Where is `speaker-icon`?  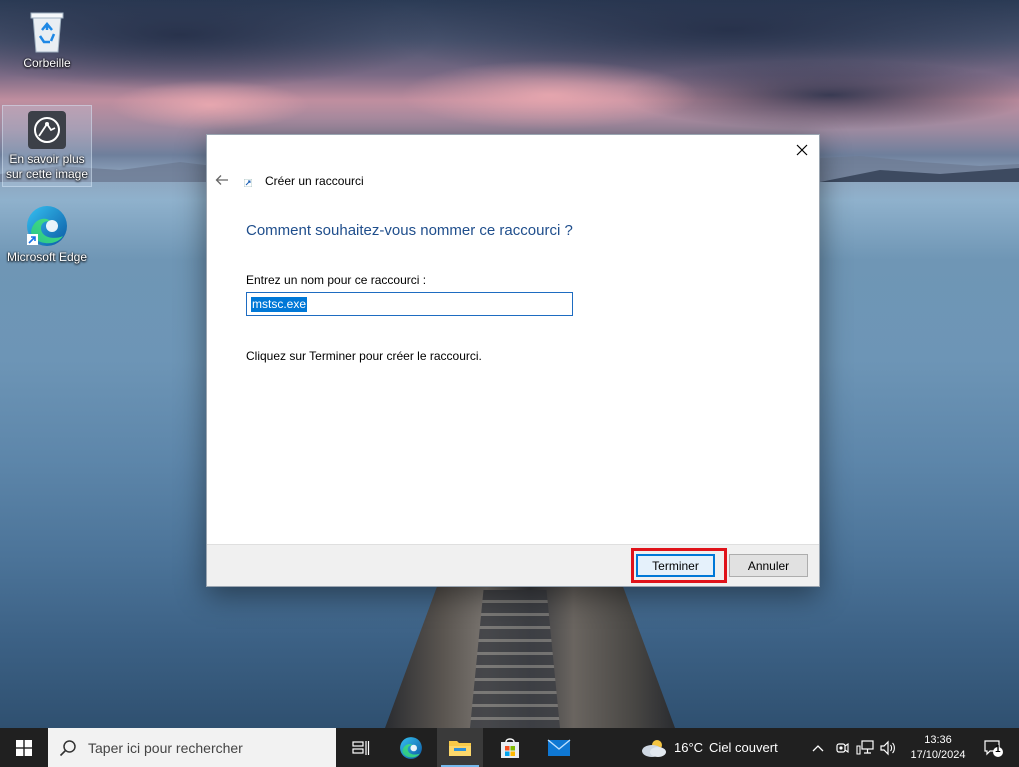
speaker-icon is located at coordinates (887, 747).